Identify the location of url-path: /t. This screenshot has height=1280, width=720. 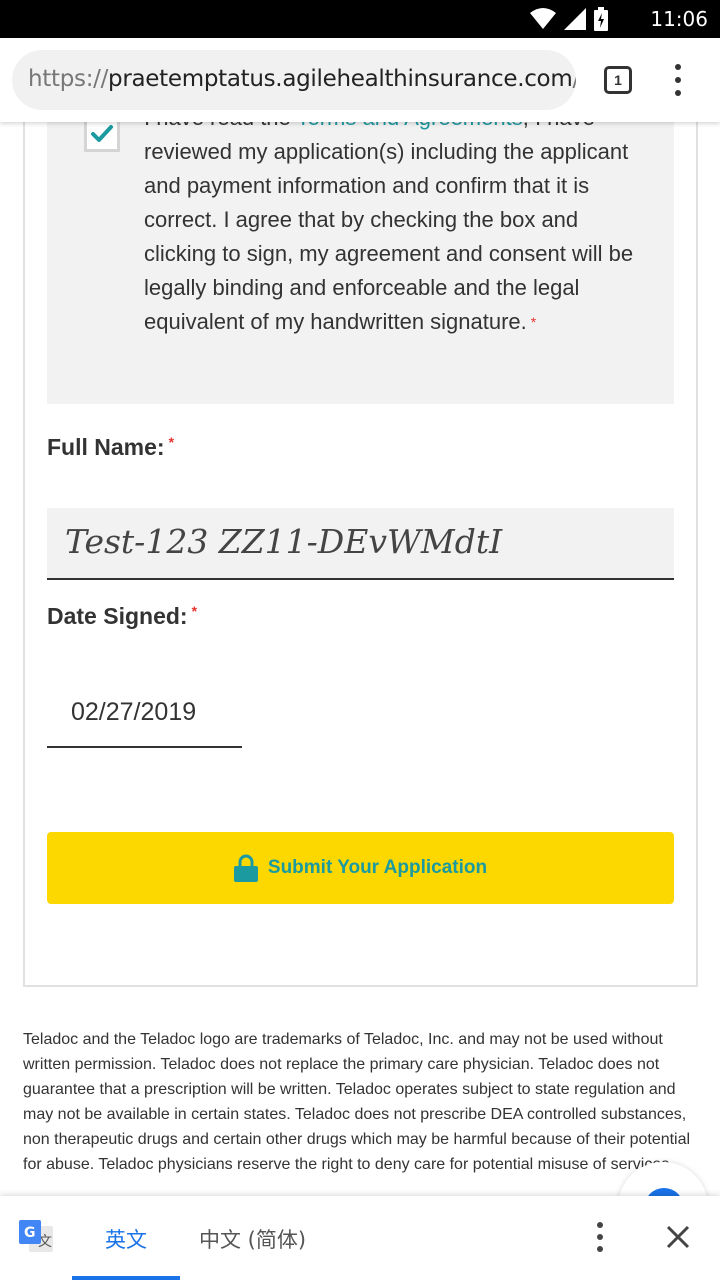
(574, 79).